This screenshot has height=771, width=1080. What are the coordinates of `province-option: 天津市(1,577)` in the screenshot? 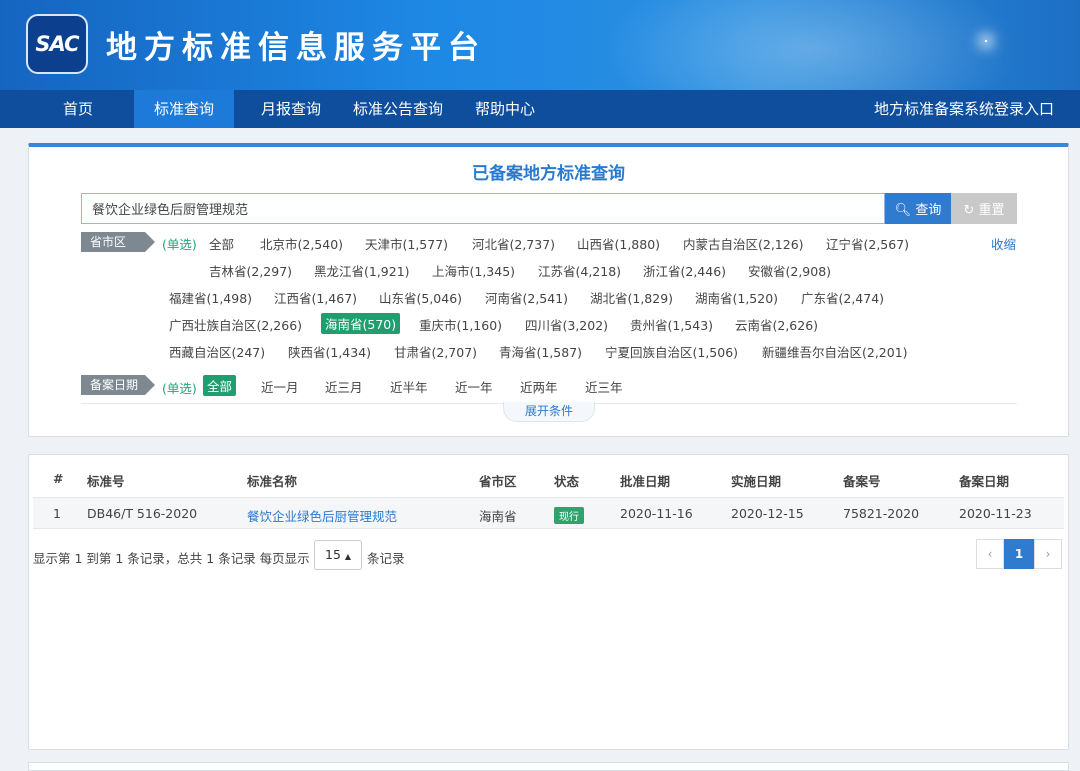 It's located at (406, 243).